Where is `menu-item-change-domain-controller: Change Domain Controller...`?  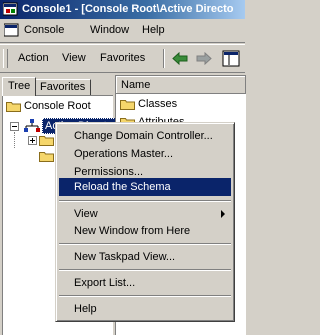
menu-item-change-domain-controller: Change Domain Controller... is located at coordinates (145, 136).